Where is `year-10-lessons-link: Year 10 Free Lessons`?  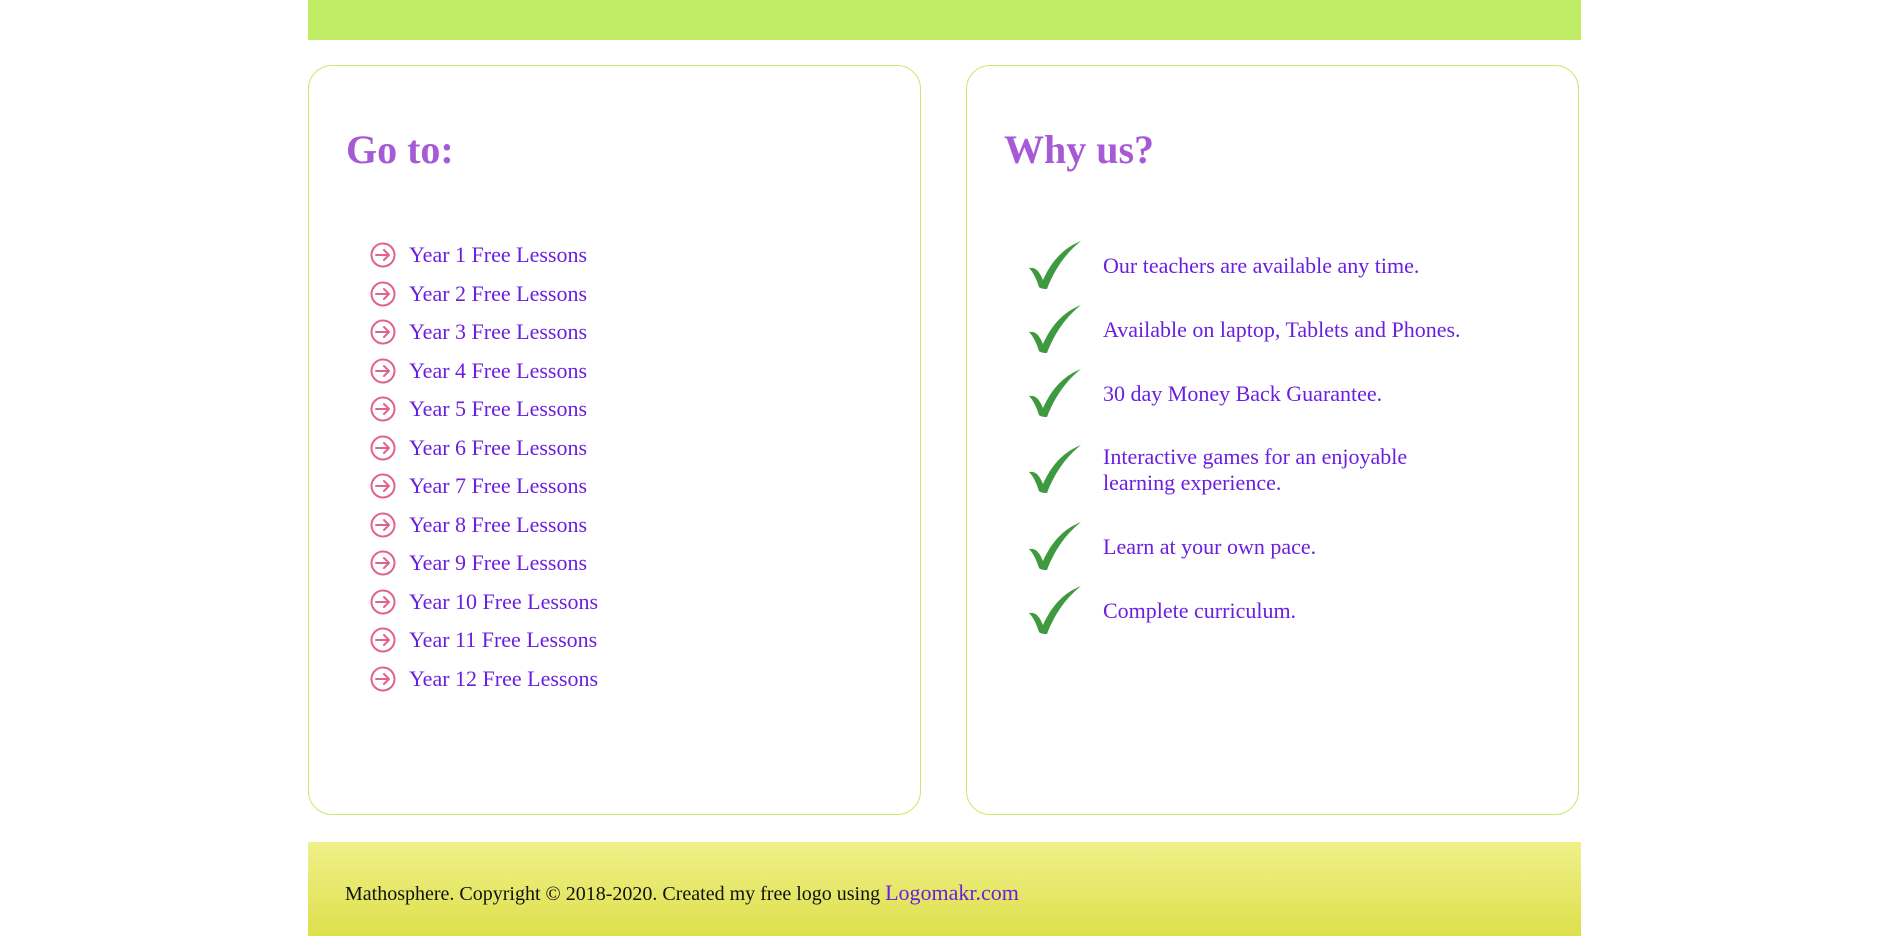 year-10-lessons-link: Year 10 Free Lessons is located at coordinates (503, 602).